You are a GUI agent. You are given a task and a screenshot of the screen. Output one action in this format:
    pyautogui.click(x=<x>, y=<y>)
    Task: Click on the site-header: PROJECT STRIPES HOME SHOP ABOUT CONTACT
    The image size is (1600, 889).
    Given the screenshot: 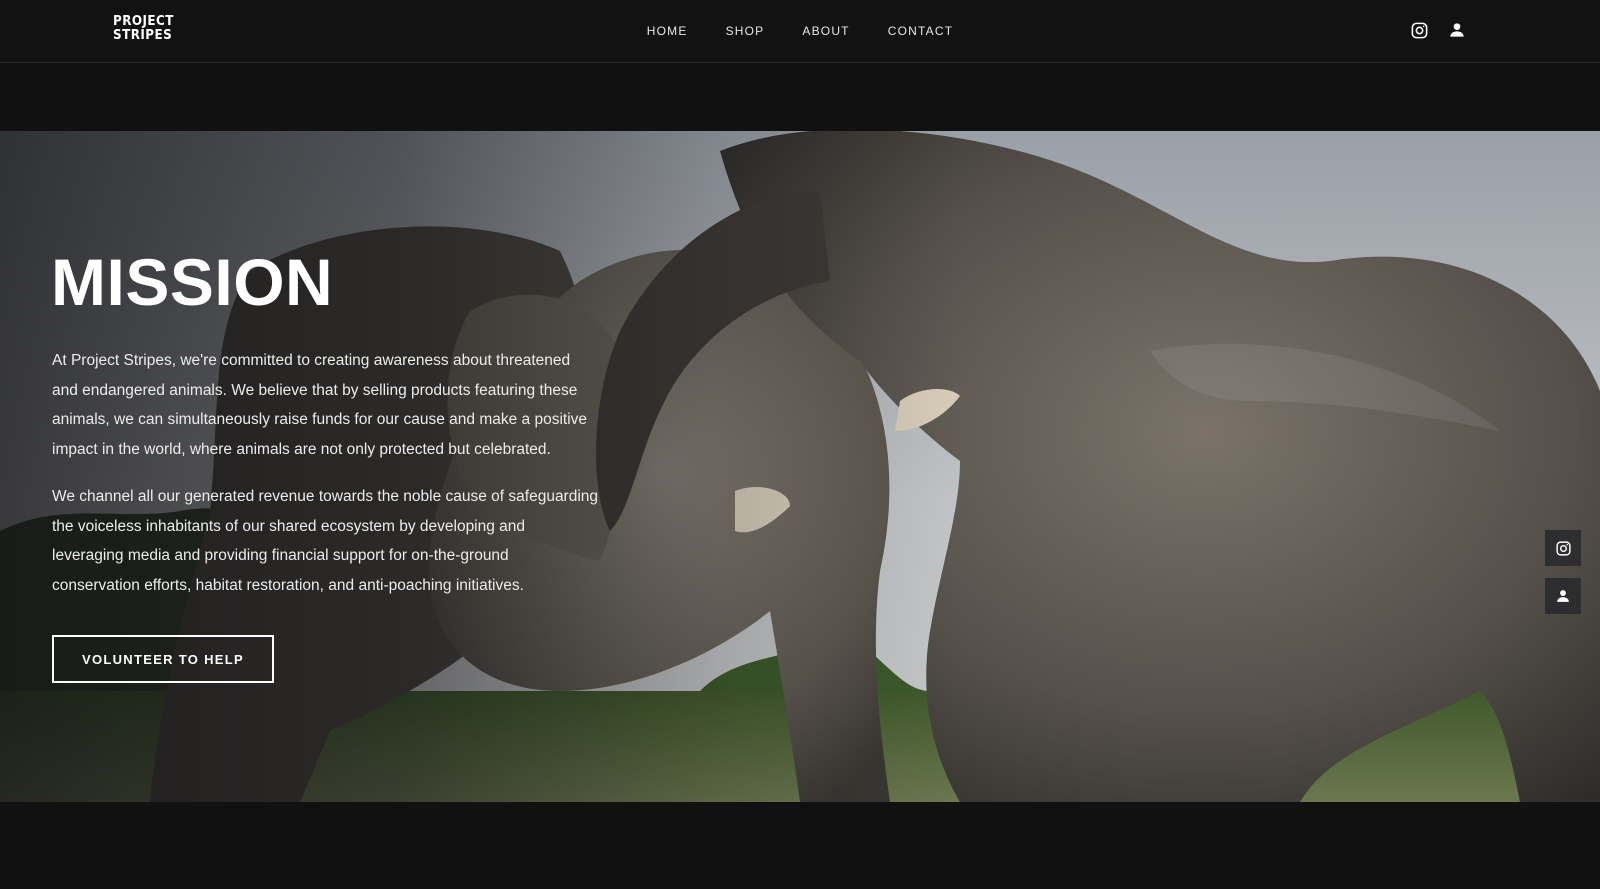 What is the action you would take?
    pyautogui.click(x=800, y=31)
    